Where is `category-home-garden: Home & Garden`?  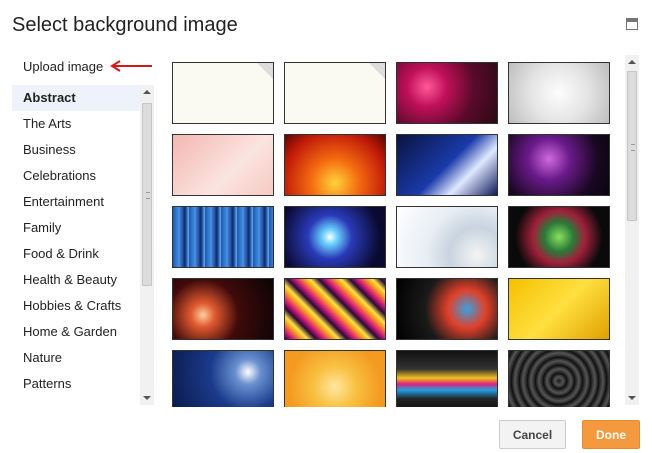
category-home-garden: Home & Garden is located at coordinates (76, 332).